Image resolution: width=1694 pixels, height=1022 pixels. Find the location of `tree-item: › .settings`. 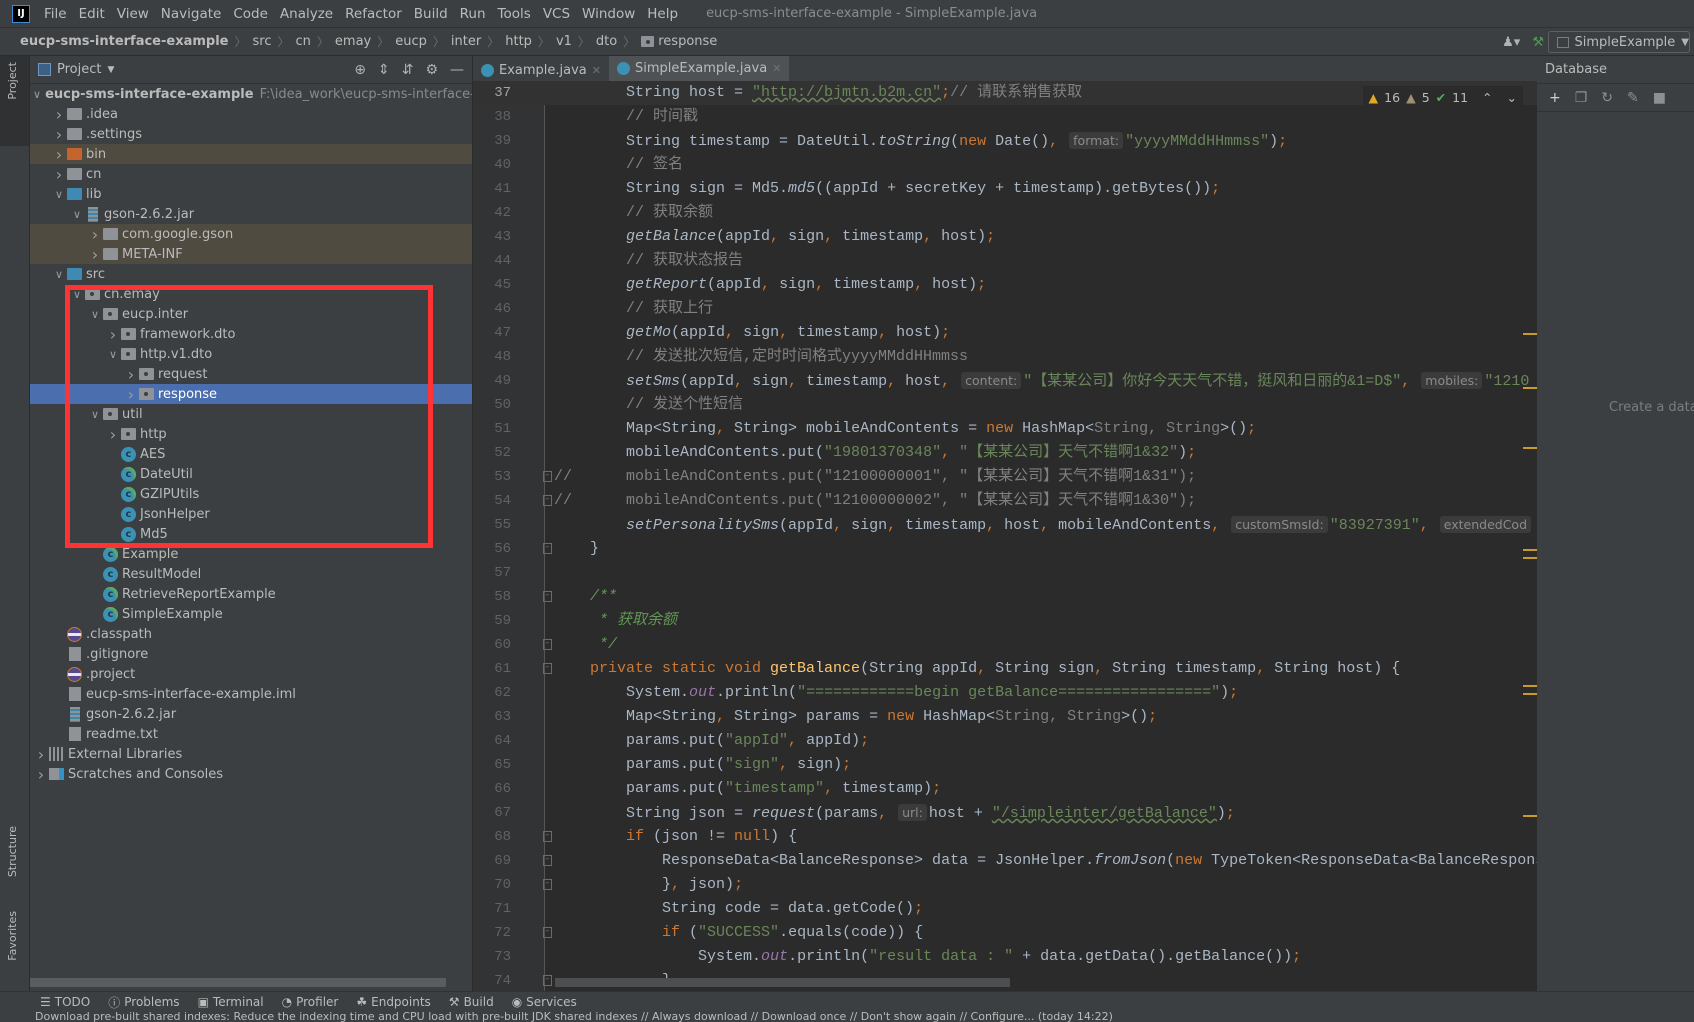

tree-item: › .settings is located at coordinates (251, 134).